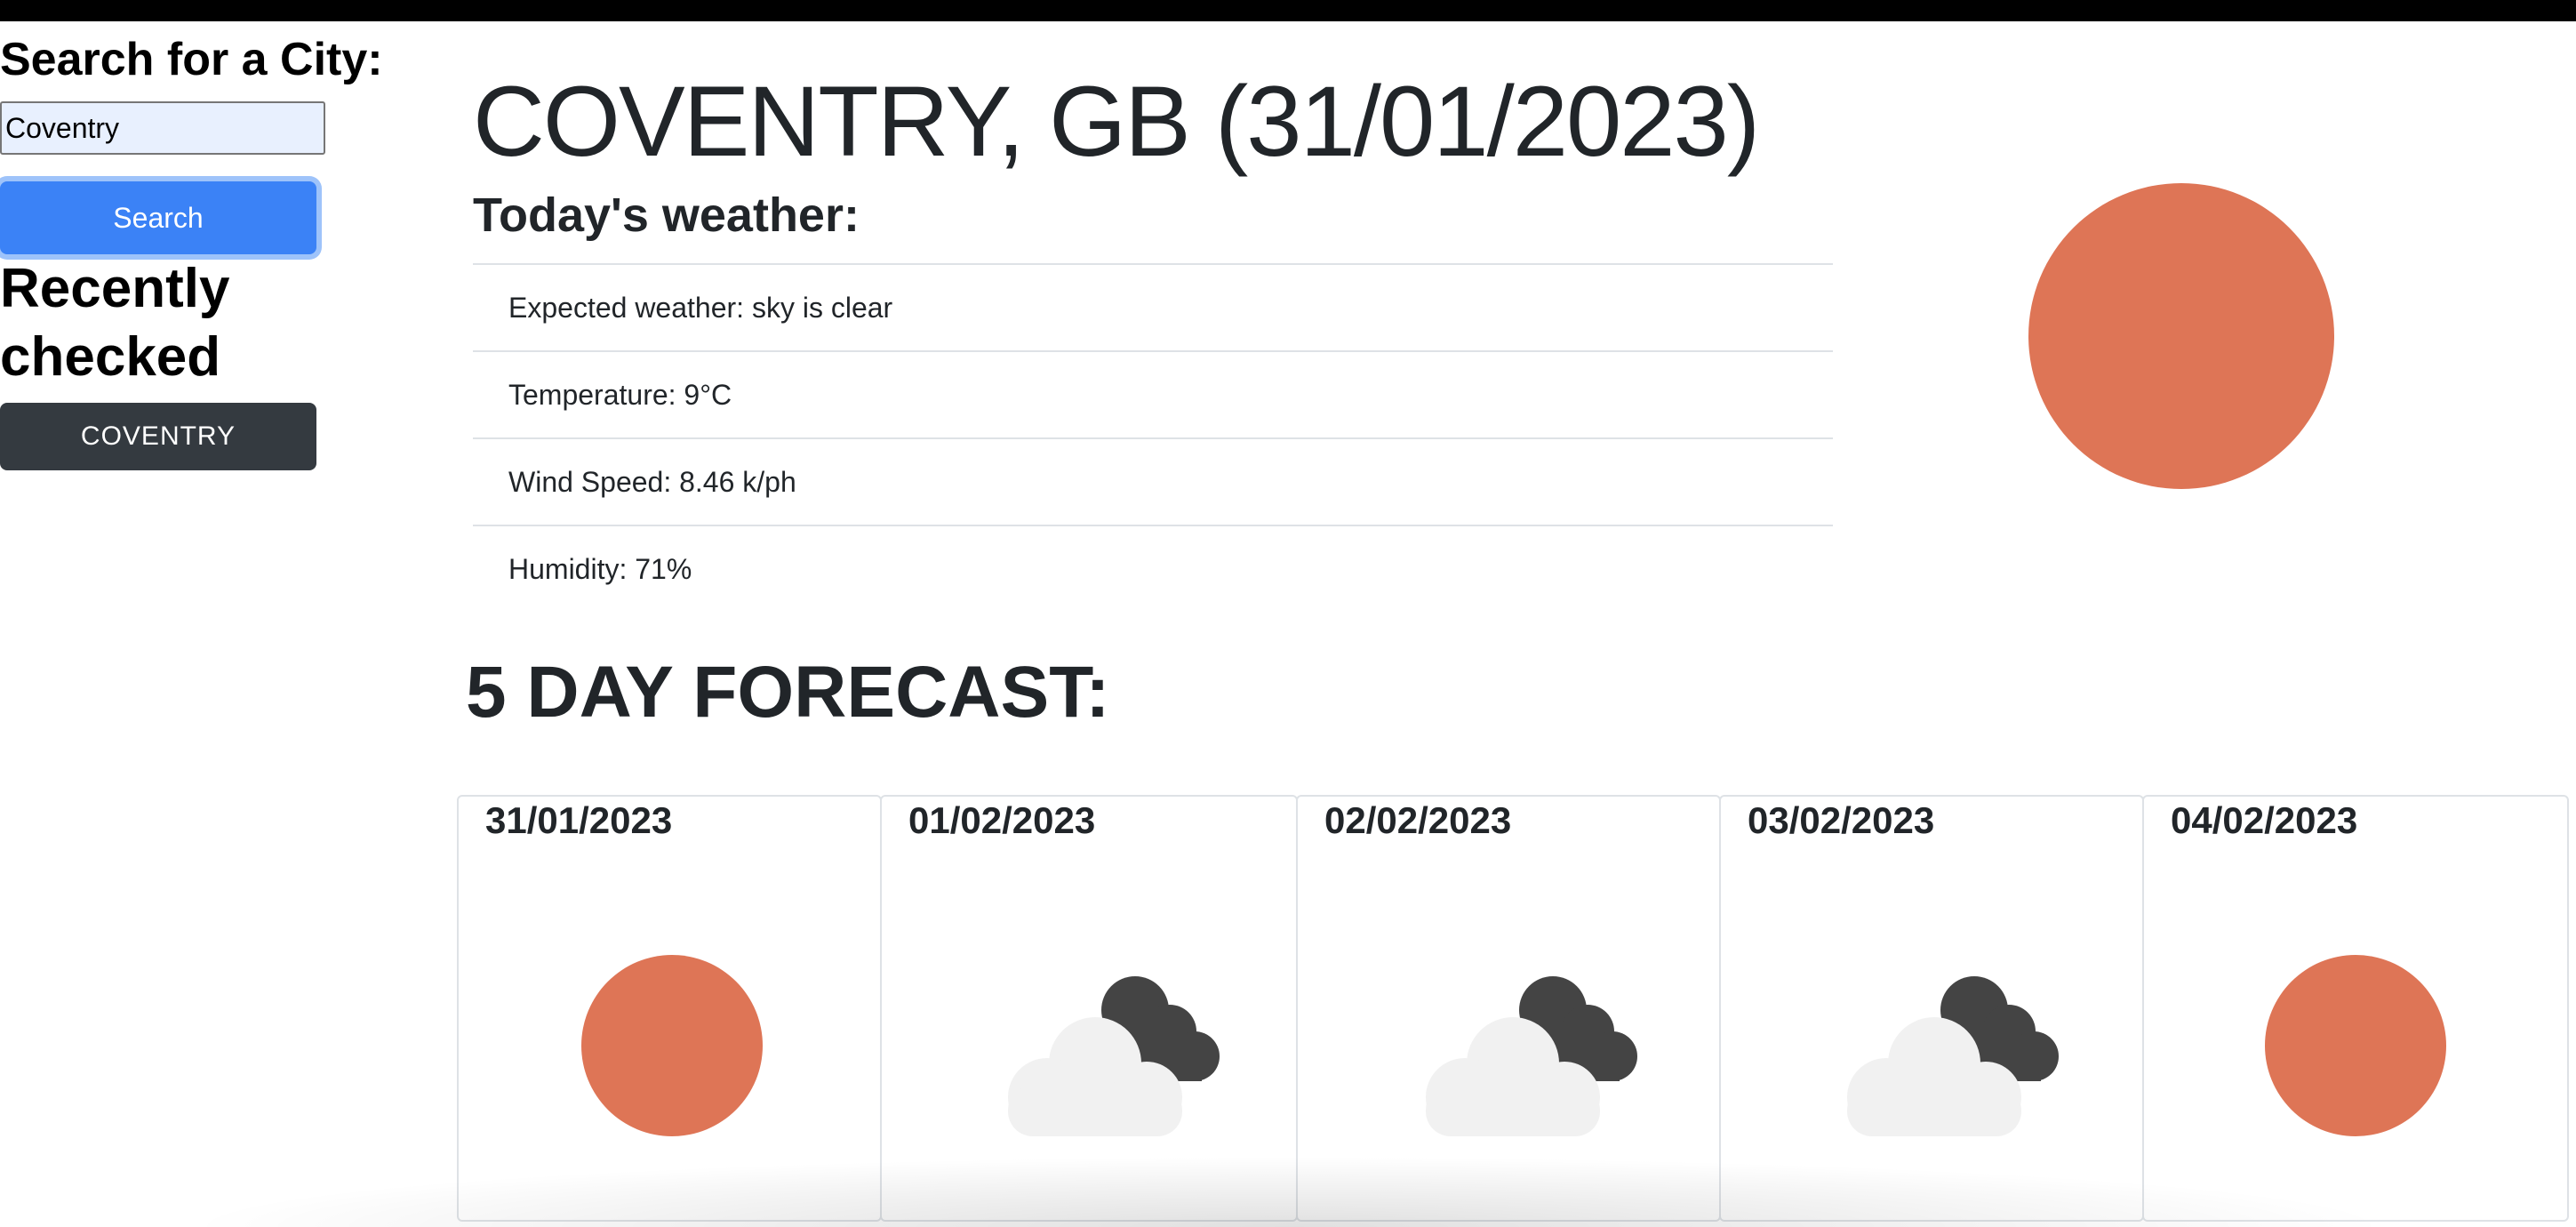  I want to click on forecast-date: 31/01/2023, so click(579, 820).